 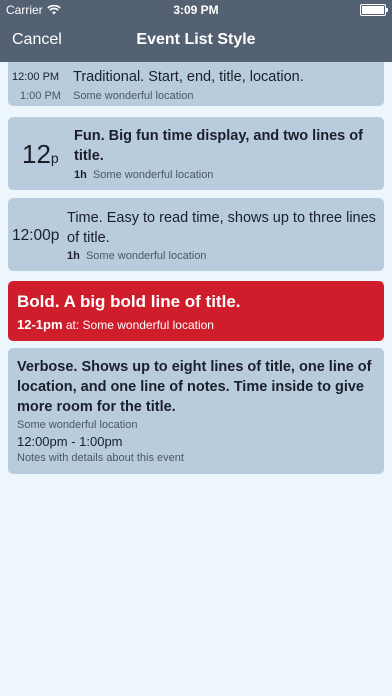 I want to click on status-bar: Carrier 3:09 PM, so click(x=196, y=10).